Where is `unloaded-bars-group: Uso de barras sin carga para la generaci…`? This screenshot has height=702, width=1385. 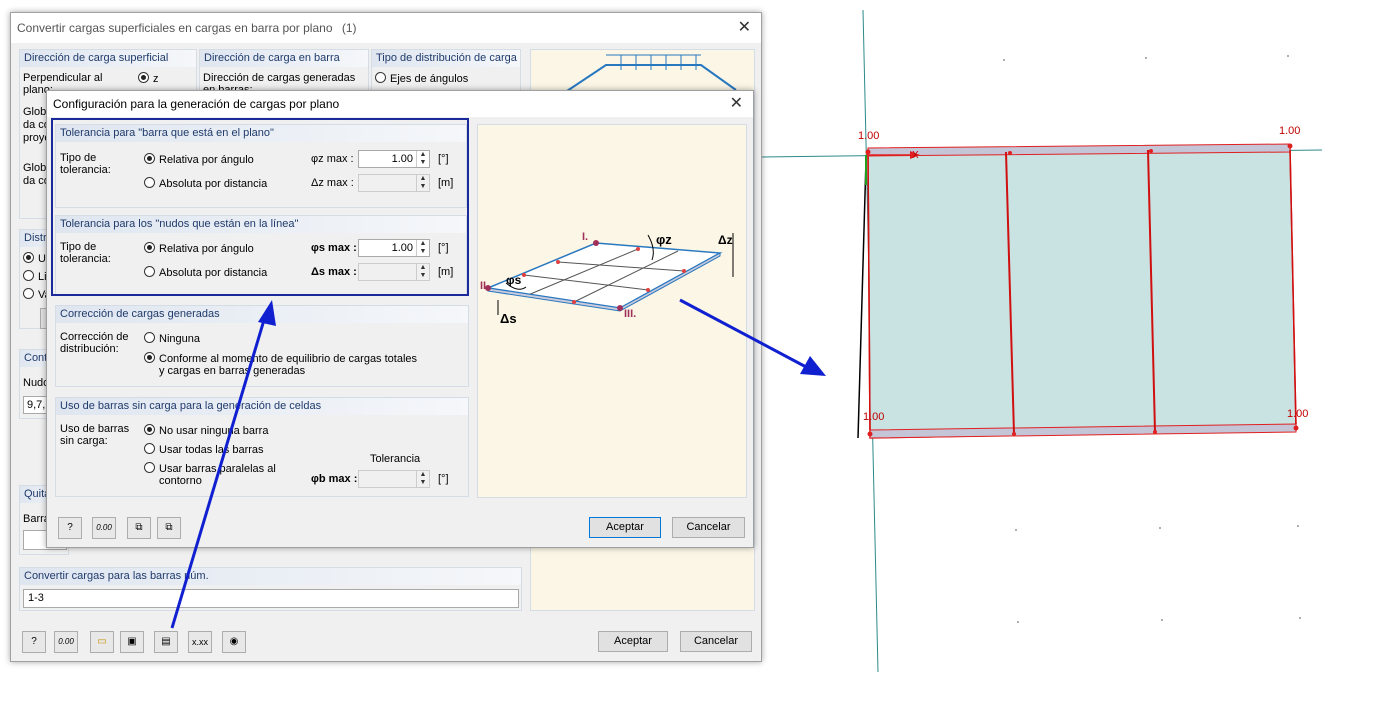 unloaded-bars-group: Uso de barras sin carga para la generaci… is located at coordinates (262, 447).